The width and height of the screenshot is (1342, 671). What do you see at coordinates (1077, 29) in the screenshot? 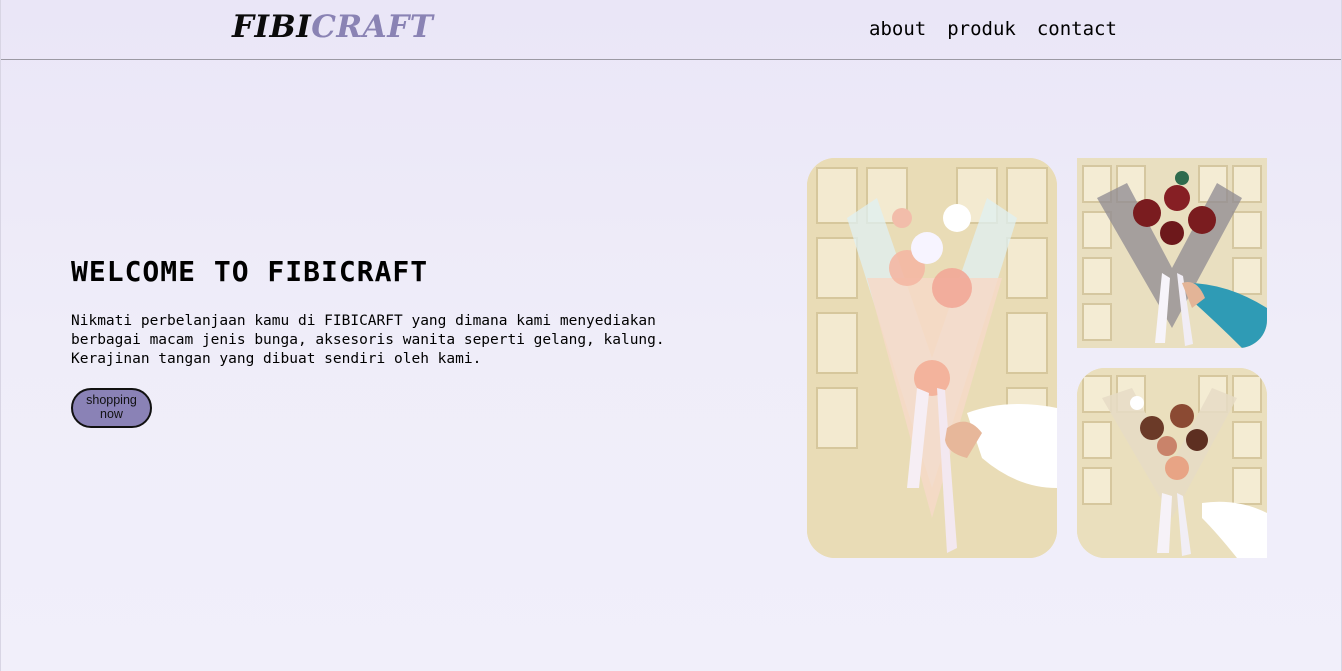
I see `nav-link-contact: contact` at bounding box center [1077, 29].